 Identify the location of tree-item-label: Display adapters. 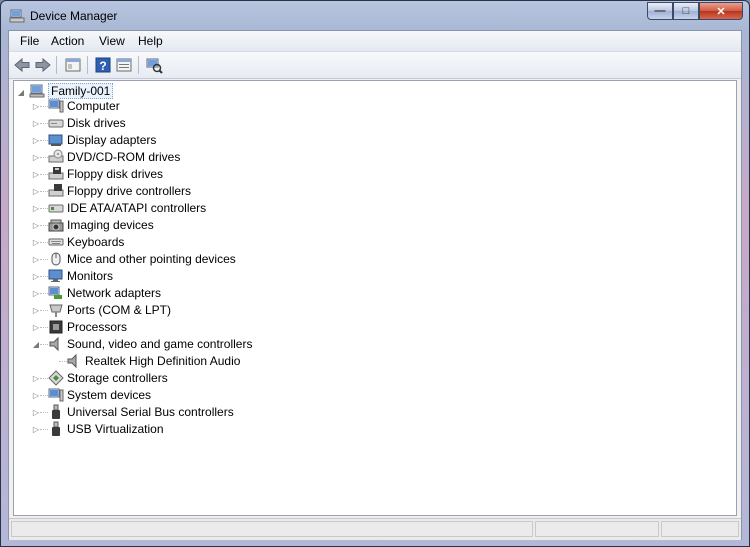
(111, 140).